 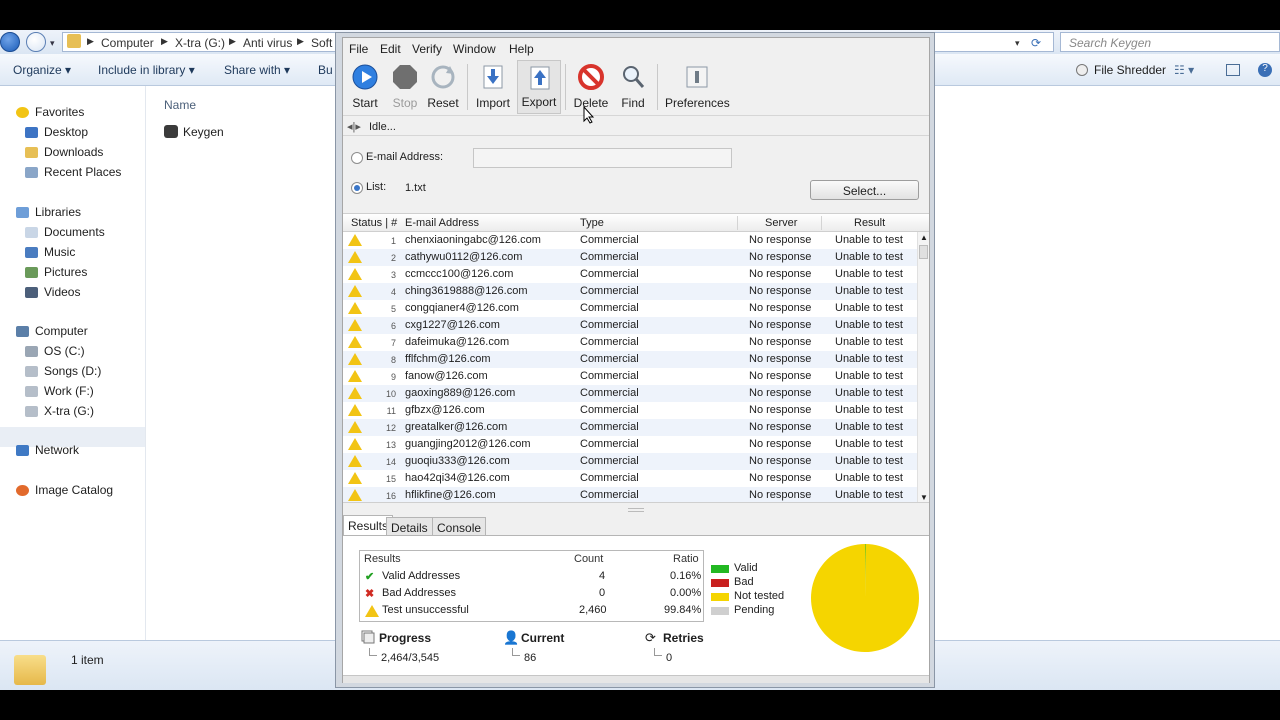 I want to click on list-radio, so click(x=357, y=188).